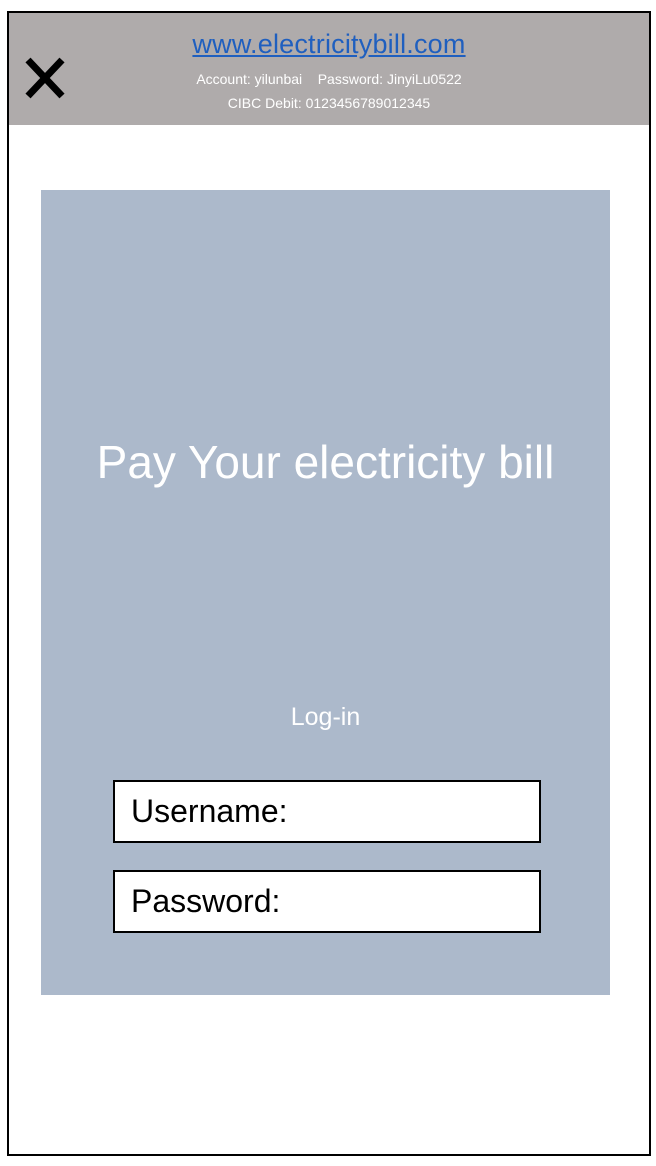 The height and width of the screenshot is (1166, 656). What do you see at coordinates (327, 811) in the screenshot?
I see `username-field: Username:` at bounding box center [327, 811].